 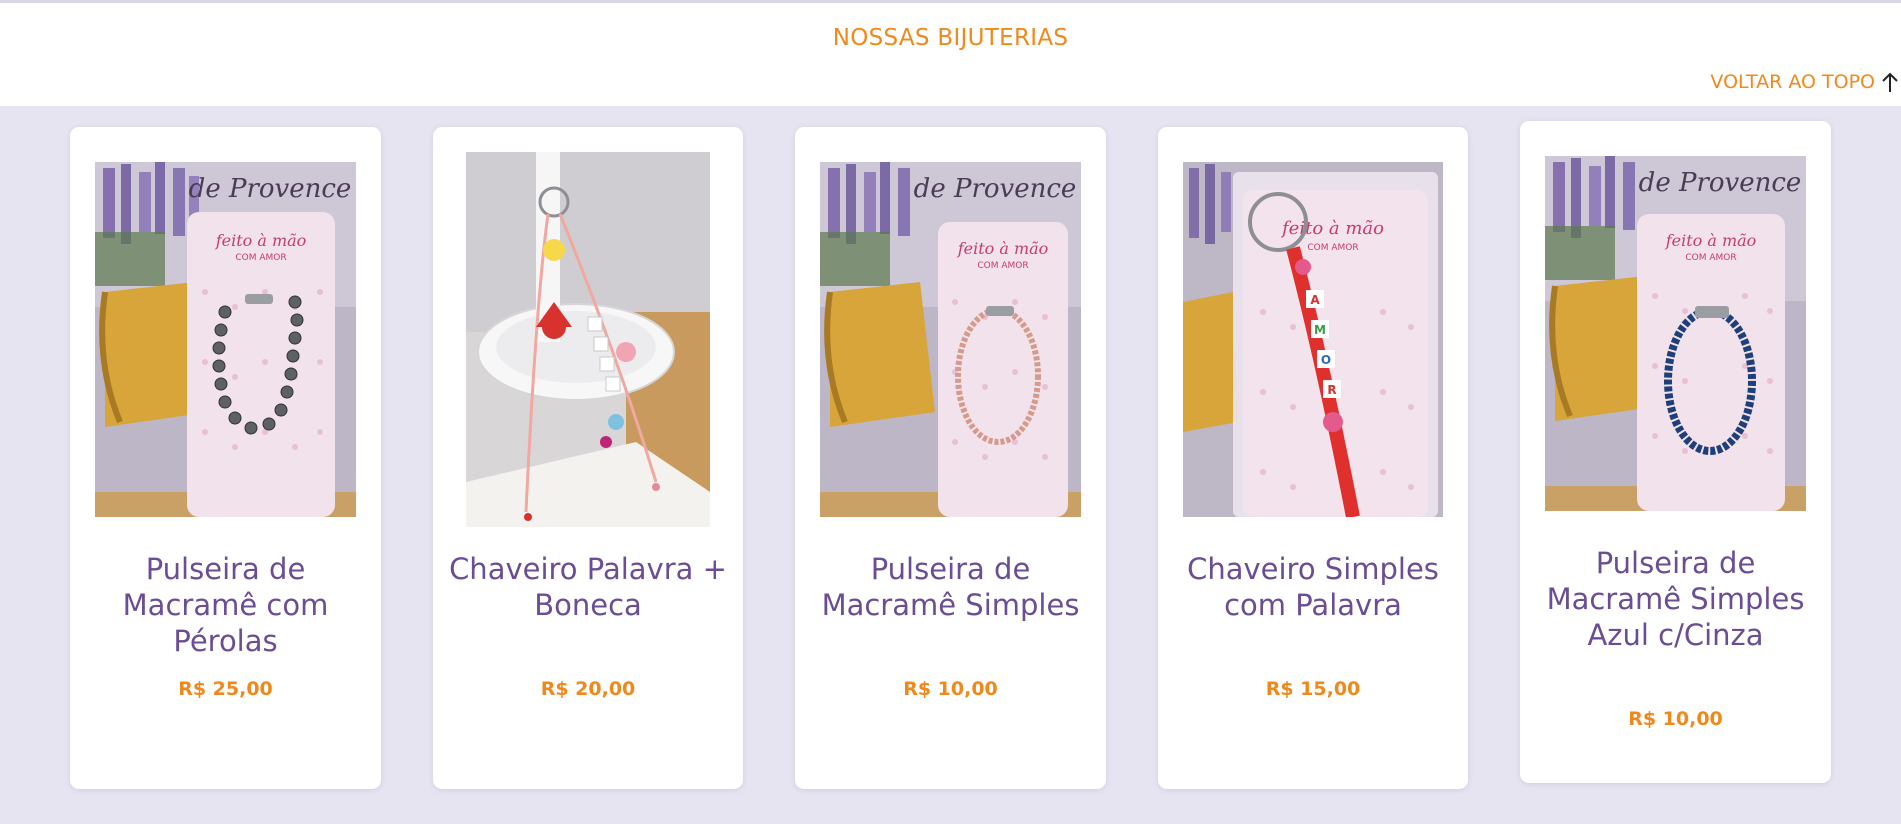 I want to click on product-price: R$ 15,00, so click(x=1313, y=689).